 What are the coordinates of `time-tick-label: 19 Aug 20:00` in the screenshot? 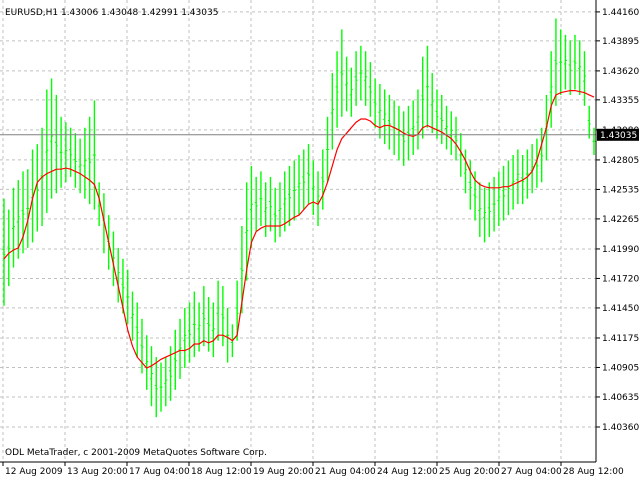 It's located at (283, 472).